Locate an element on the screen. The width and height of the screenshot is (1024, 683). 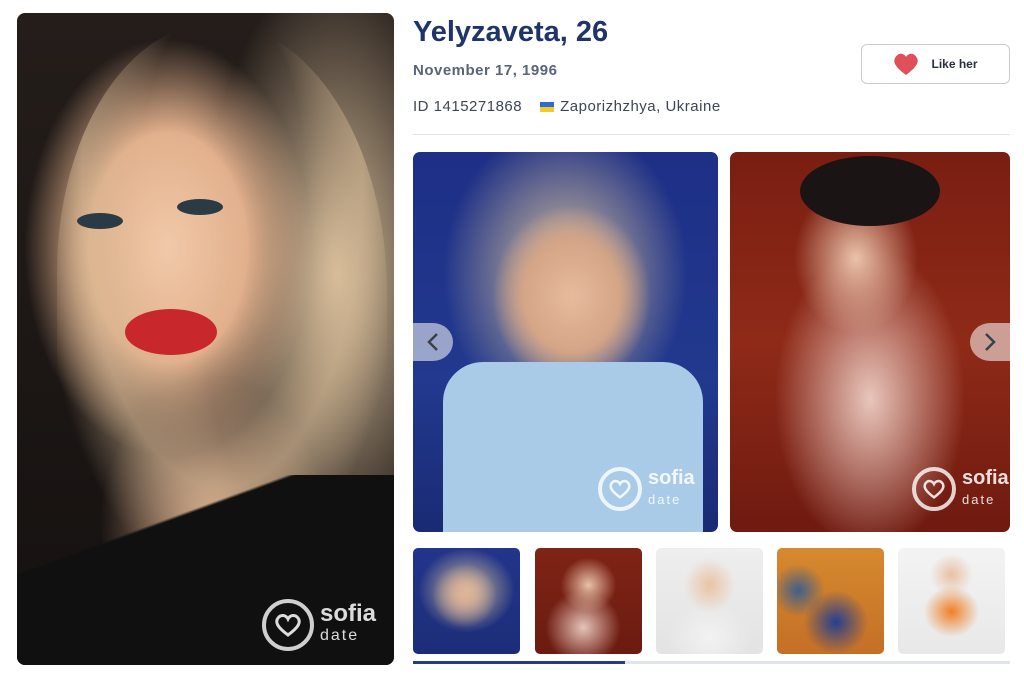
ukraine-flag-icon is located at coordinates (547, 106).